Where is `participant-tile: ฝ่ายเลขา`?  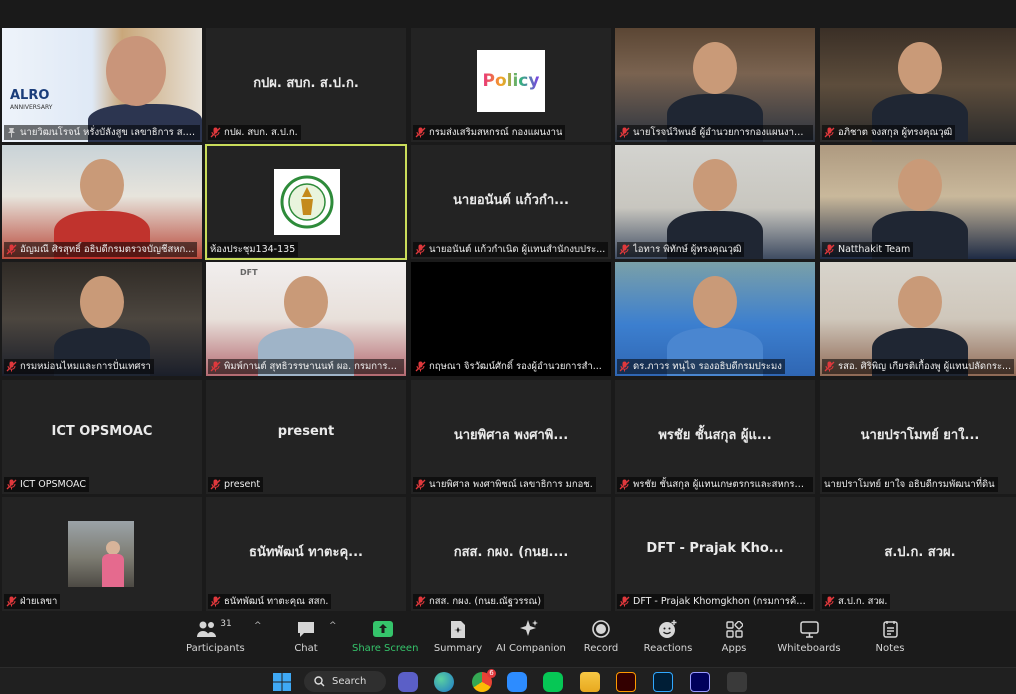 participant-tile: ฝ่ายเลขา is located at coordinates (102, 554).